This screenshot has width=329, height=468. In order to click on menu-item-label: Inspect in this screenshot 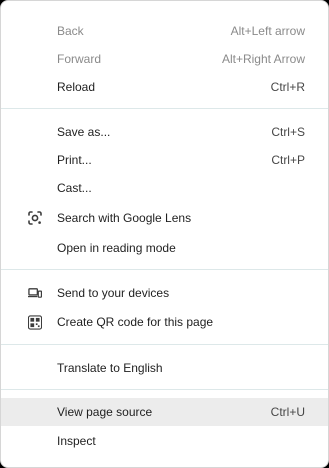, I will do `click(76, 441)`.